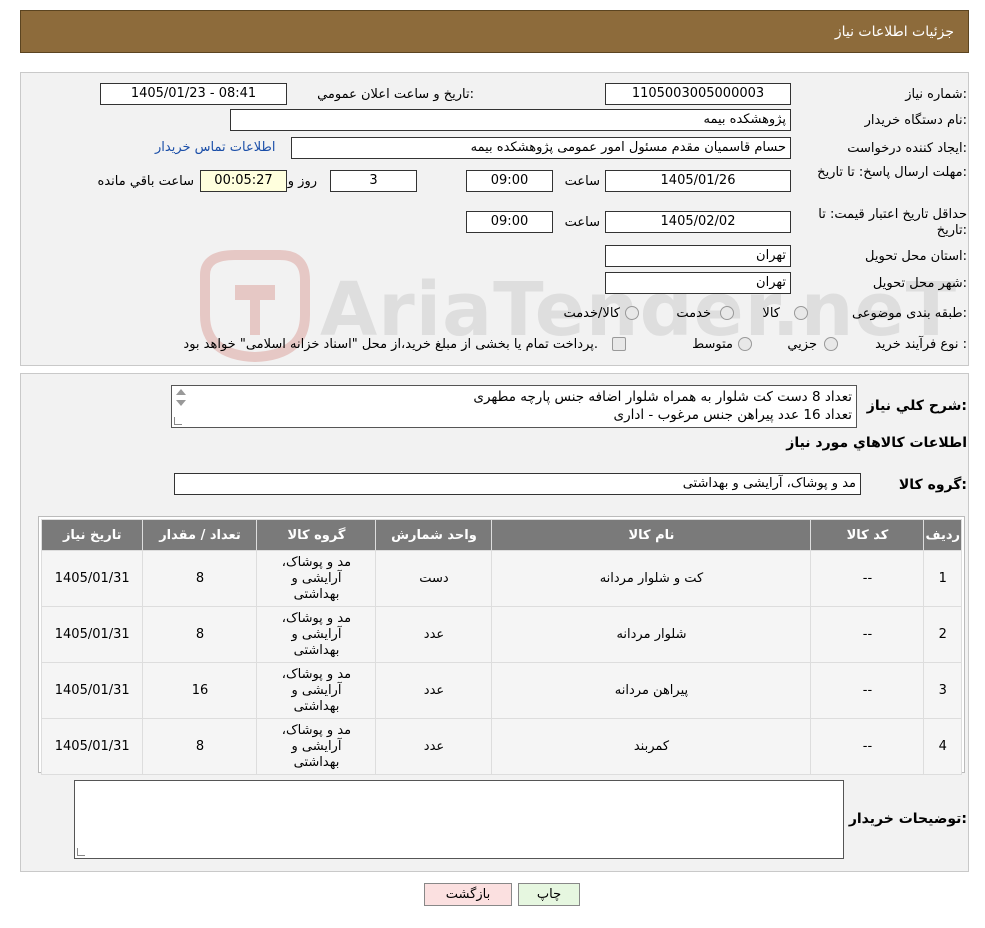  What do you see at coordinates (916, 256) in the screenshot?
I see `delivery-province-label: استان محل تحويل:` at bounding box center [916, 256].